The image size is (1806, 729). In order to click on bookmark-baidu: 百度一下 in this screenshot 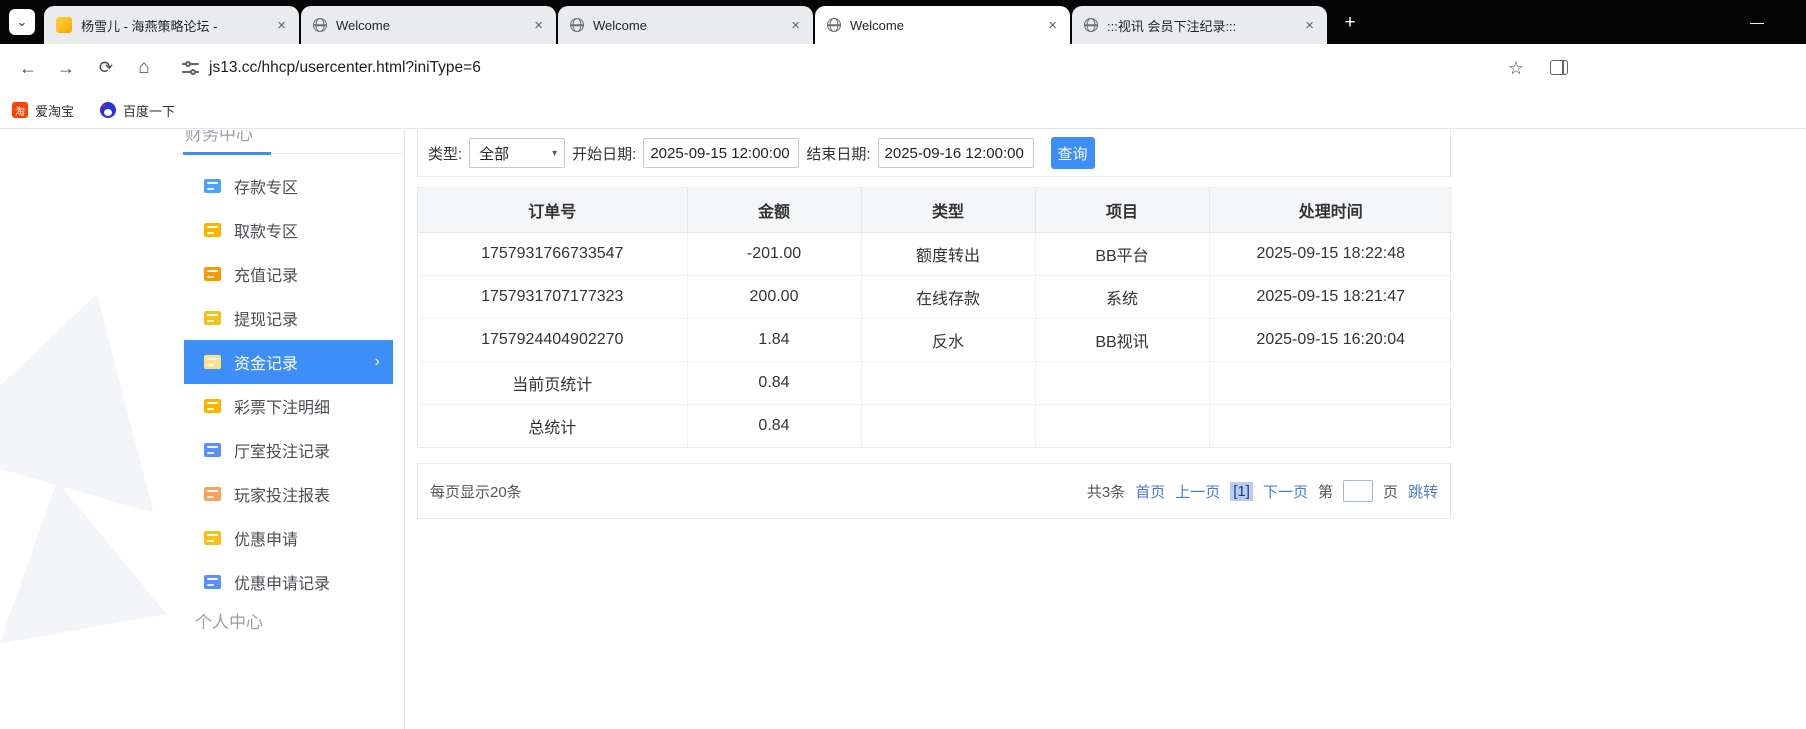, I will do `click(137, 110)`.